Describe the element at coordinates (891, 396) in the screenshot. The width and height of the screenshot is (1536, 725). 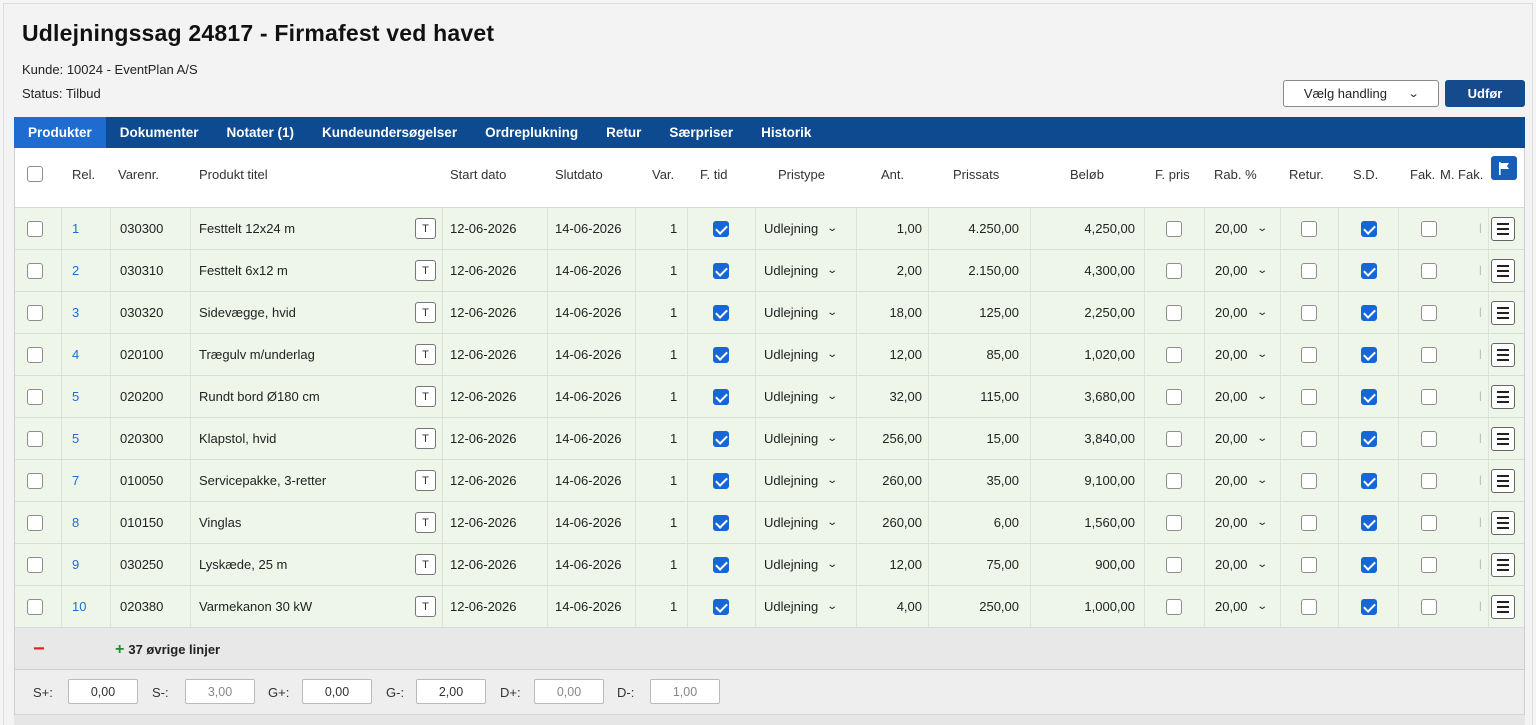
I see `row-ant: 32,00` at that location.